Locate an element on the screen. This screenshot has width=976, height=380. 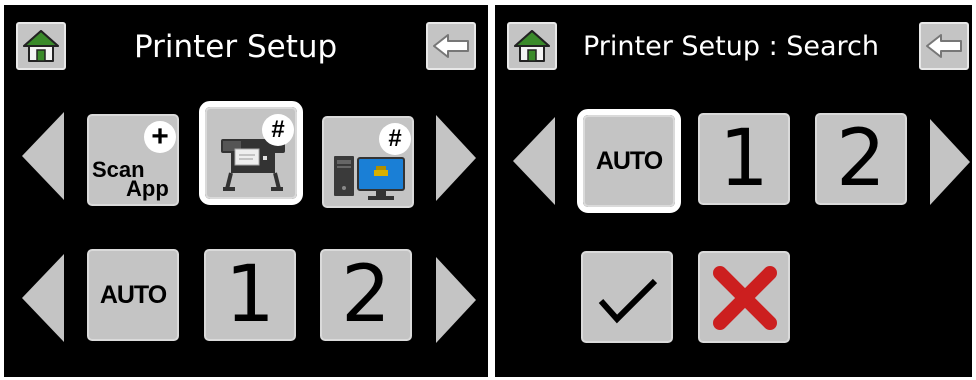
scan-app-tile: Scan App + is located at coordinates (133, 160).